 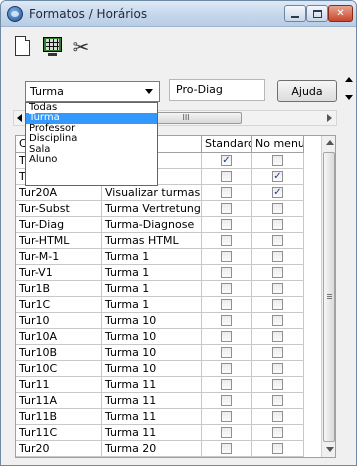 I want to click on cell-long-name: Turma-Diagnose, so click(x=152, y=225).